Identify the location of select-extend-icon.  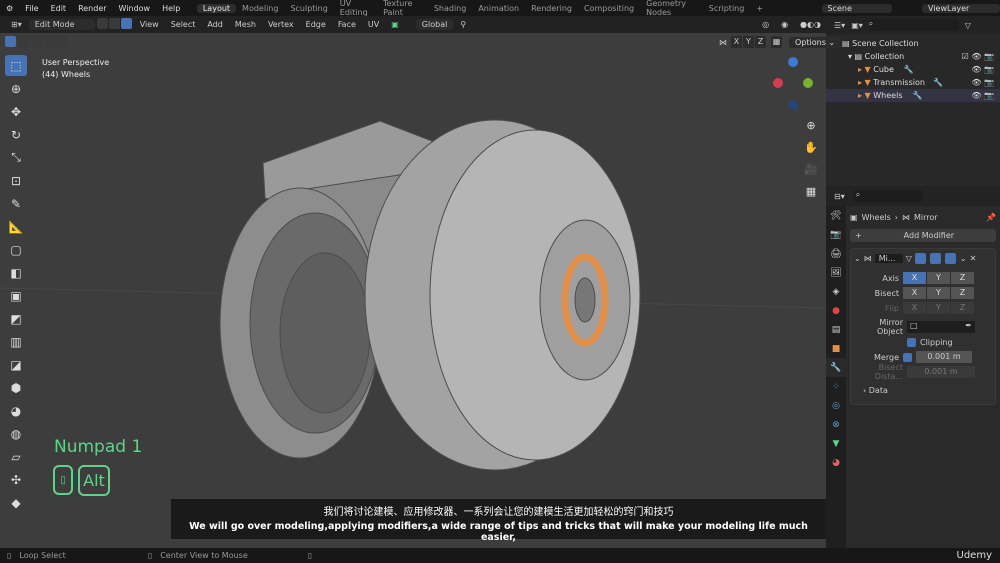
(23, 41).